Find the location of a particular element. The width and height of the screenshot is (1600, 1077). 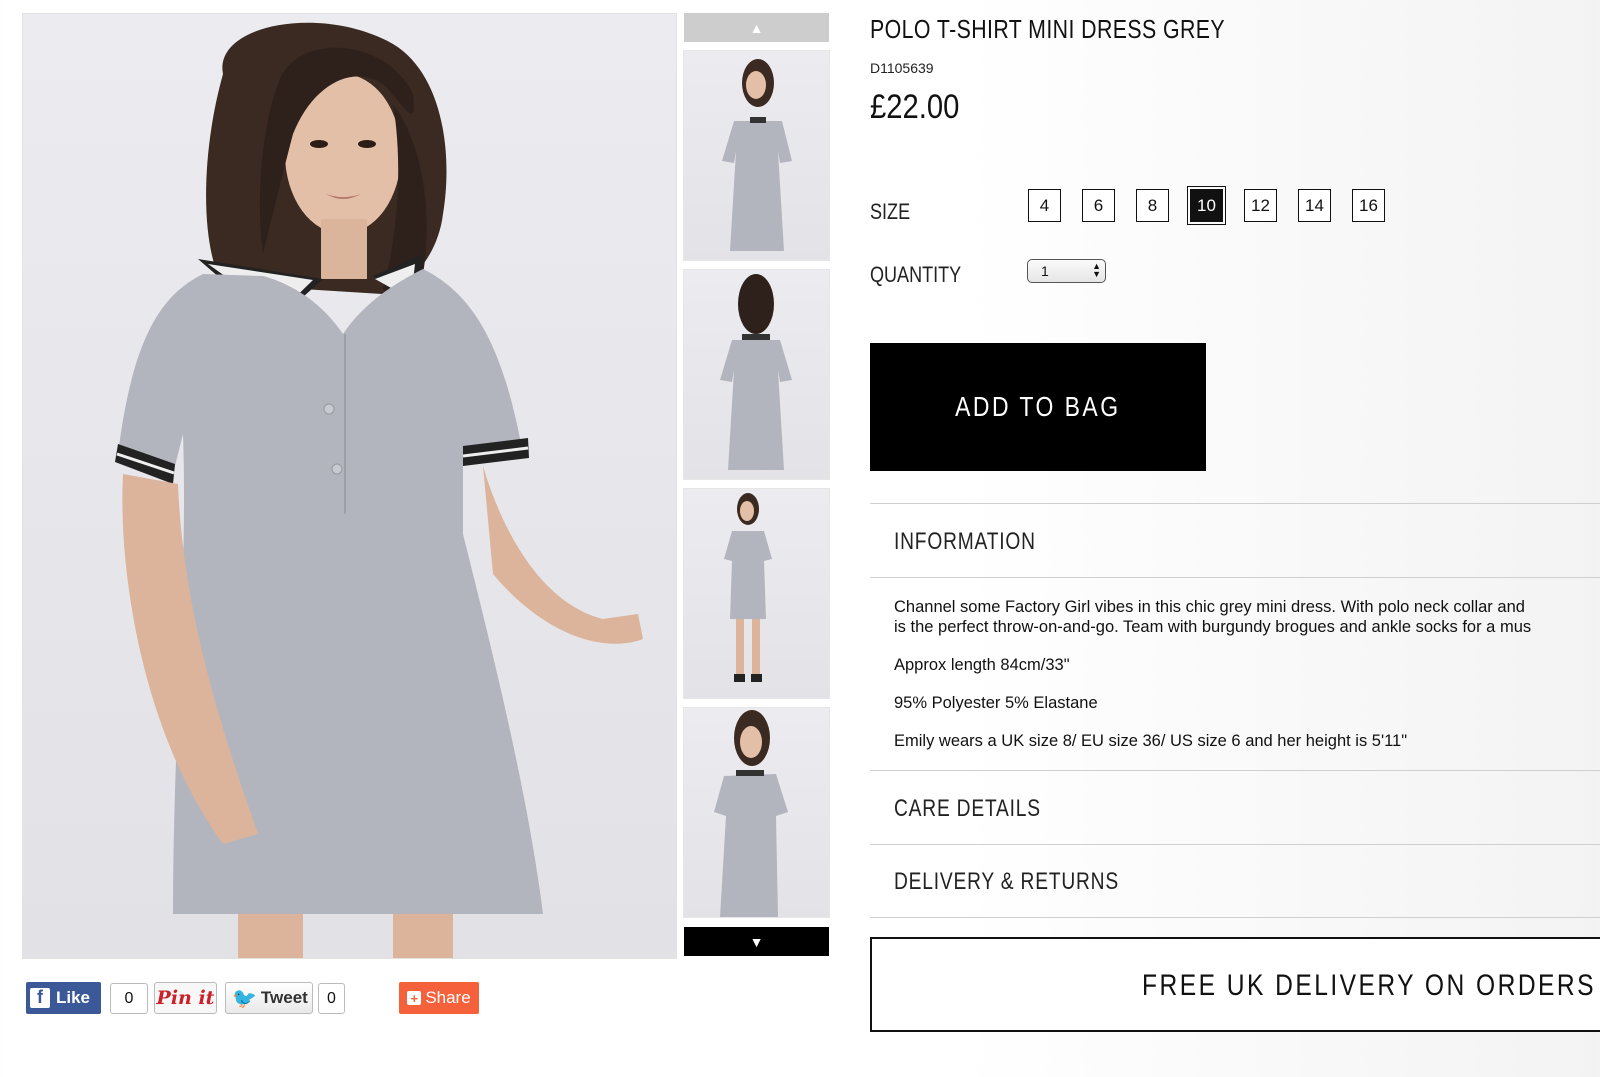

size-option-8: 8 is located at coordinates (1152, 205).